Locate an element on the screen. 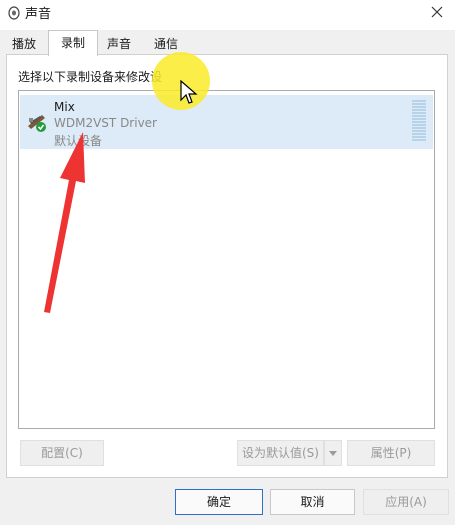 This screenshot has width=455, height=525. tab-communications: 通信 is located at coordinates (166, 44).